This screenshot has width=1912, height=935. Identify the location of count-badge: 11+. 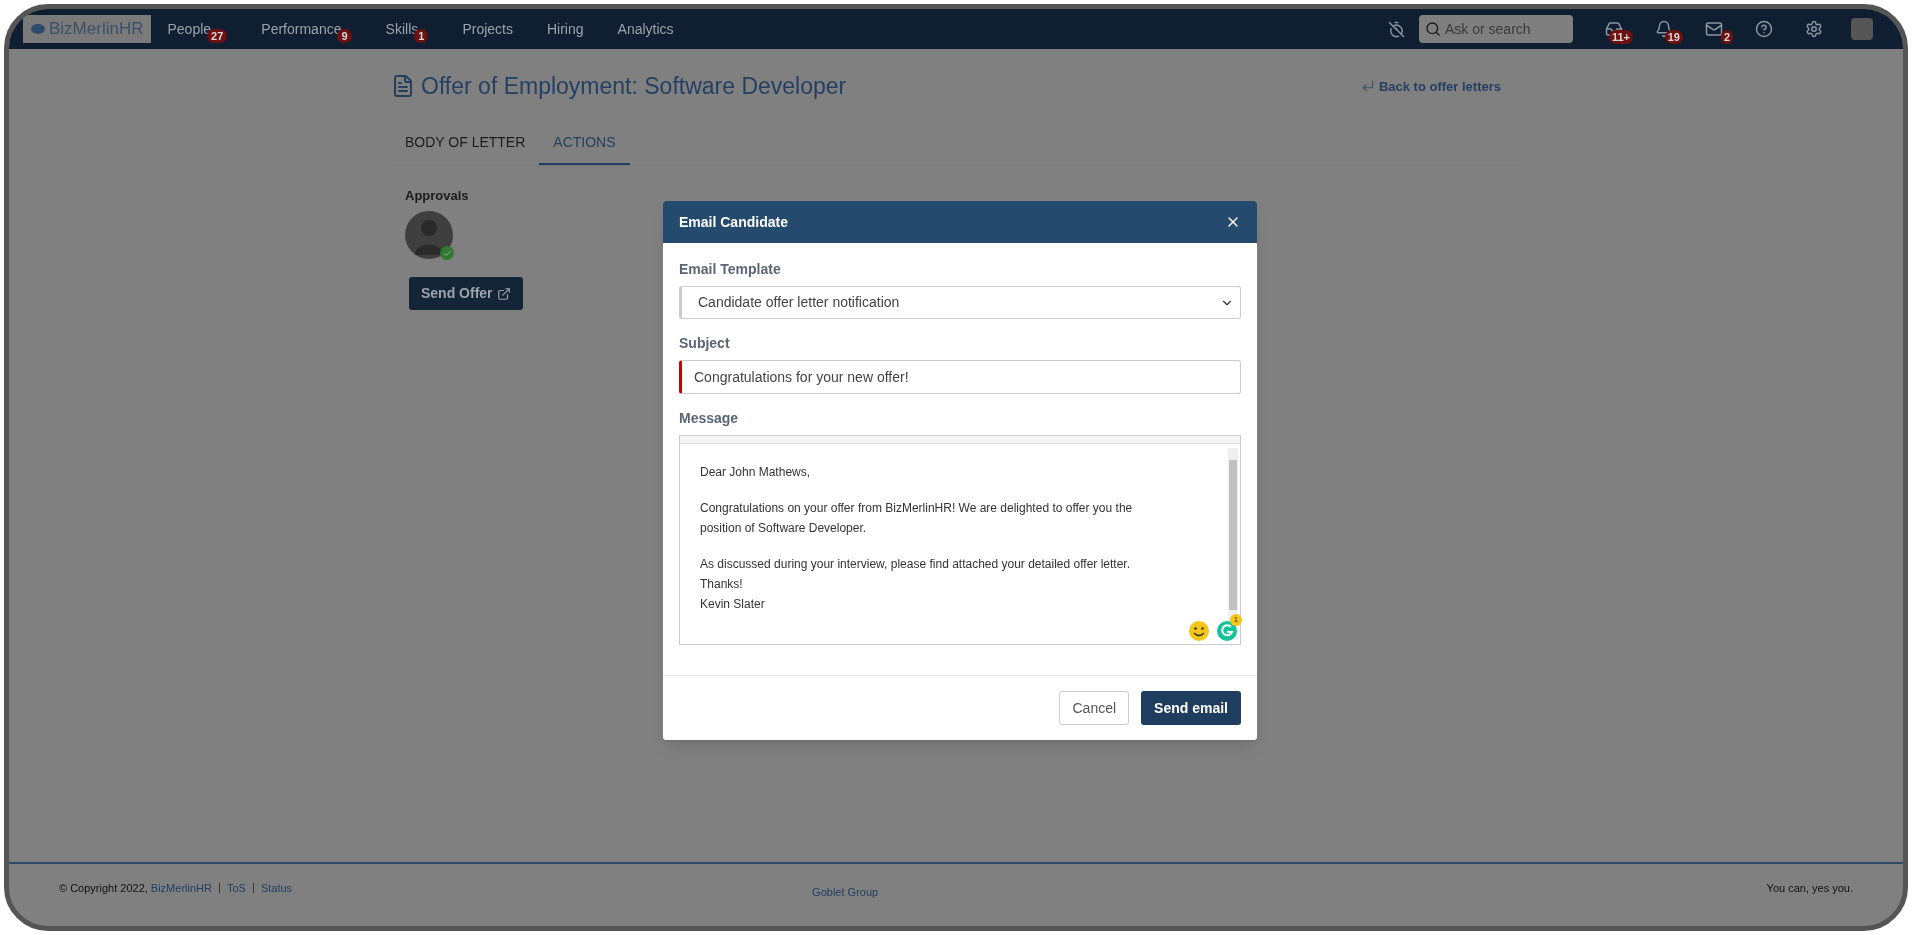
(1620, 37).